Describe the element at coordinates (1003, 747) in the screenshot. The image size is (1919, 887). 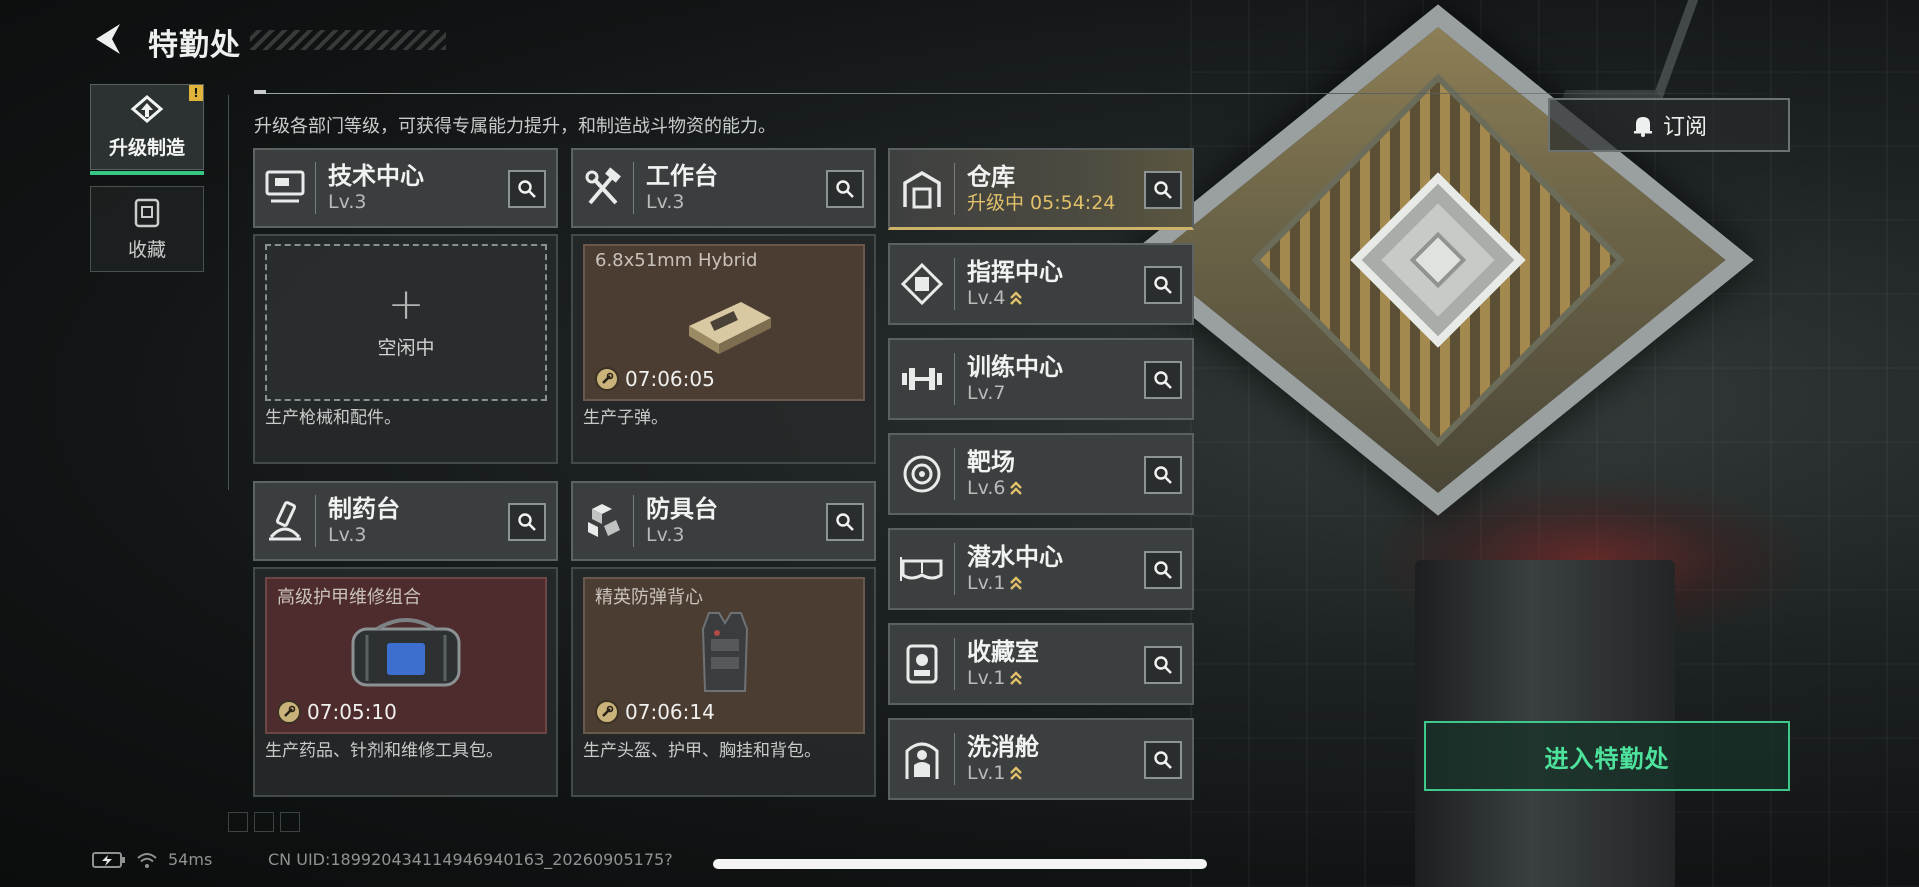
I see `facility-name: 洗消舱` at that location.